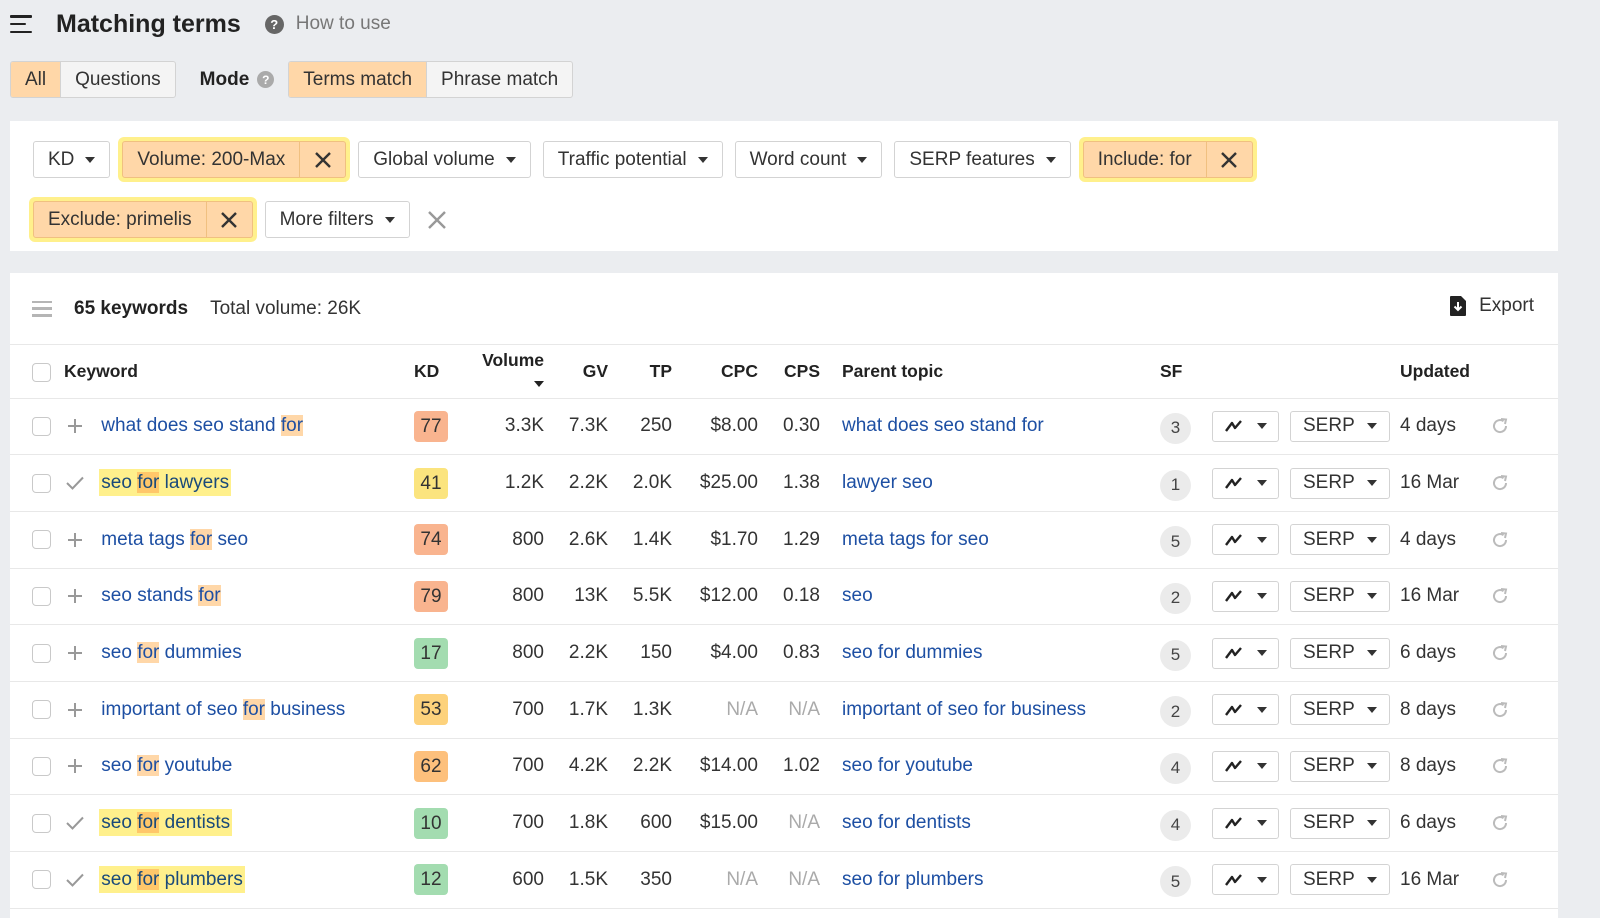 The width and height of the screenshot is (1600, 918). Describe the element at coordinates (857, 595) in the screenshot. I see `parent-topic-link: seo` at that location.